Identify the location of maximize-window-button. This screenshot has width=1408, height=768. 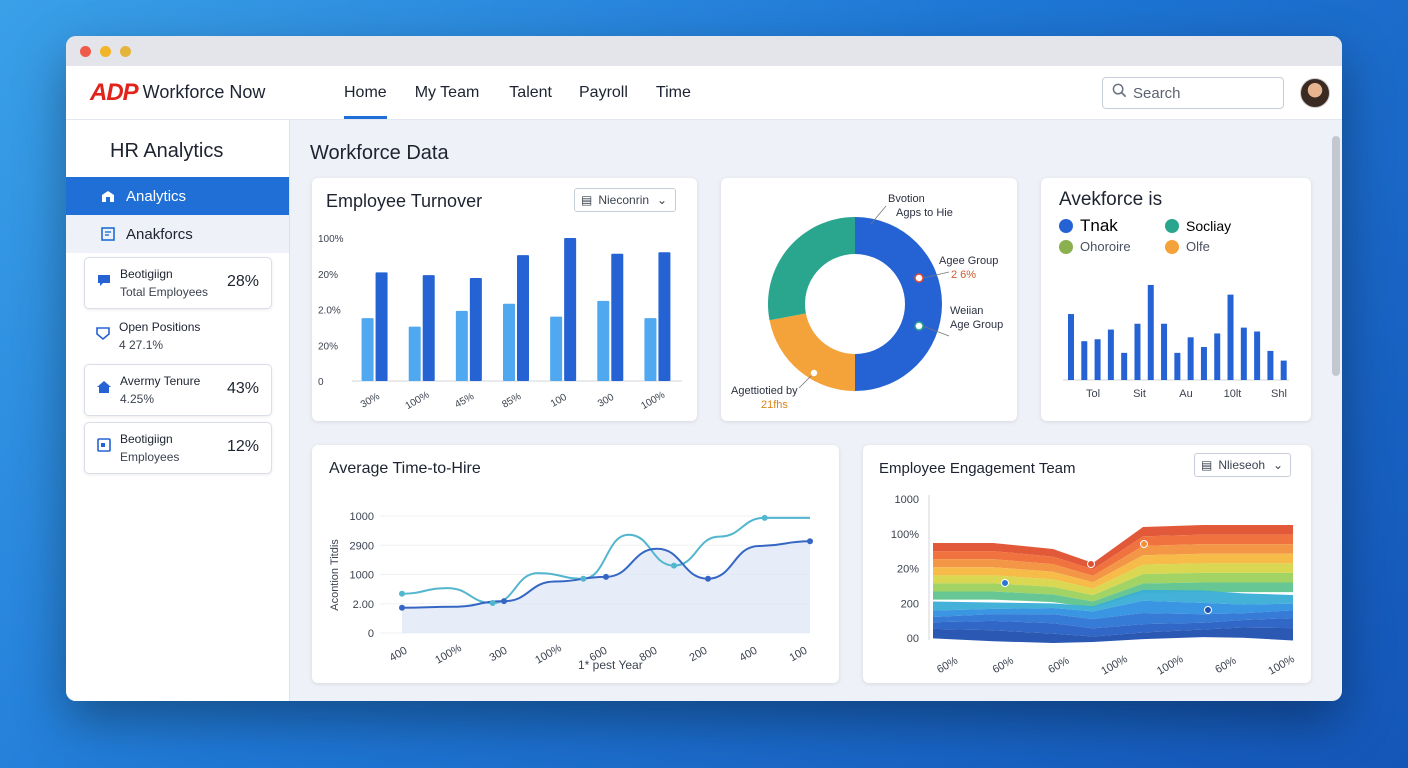
(125, 51).